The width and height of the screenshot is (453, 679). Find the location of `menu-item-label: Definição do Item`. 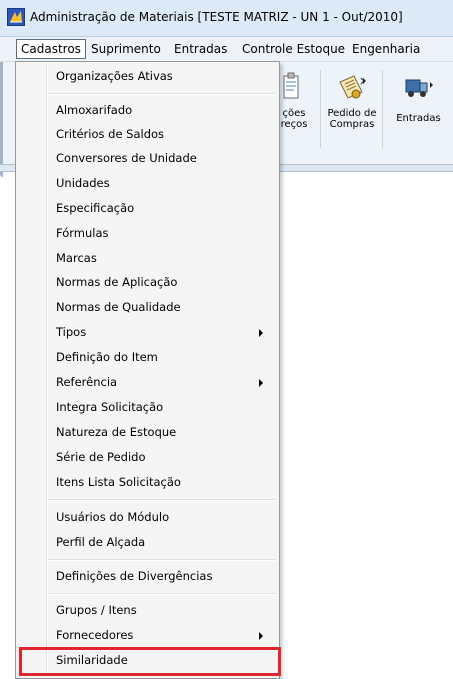

menu-item-label: Definição do Item is located at coordinates (107, 357).